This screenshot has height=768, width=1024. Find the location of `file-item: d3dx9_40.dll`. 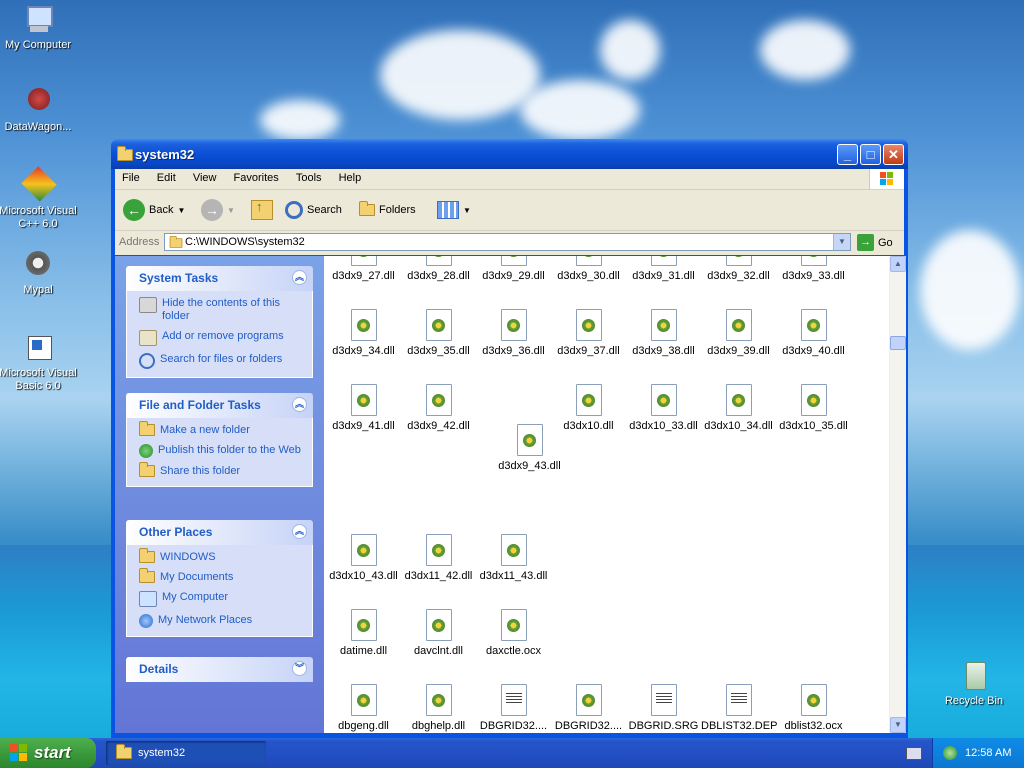

file-item: d3dx9_40.dll is located at coordinates (813, 333).